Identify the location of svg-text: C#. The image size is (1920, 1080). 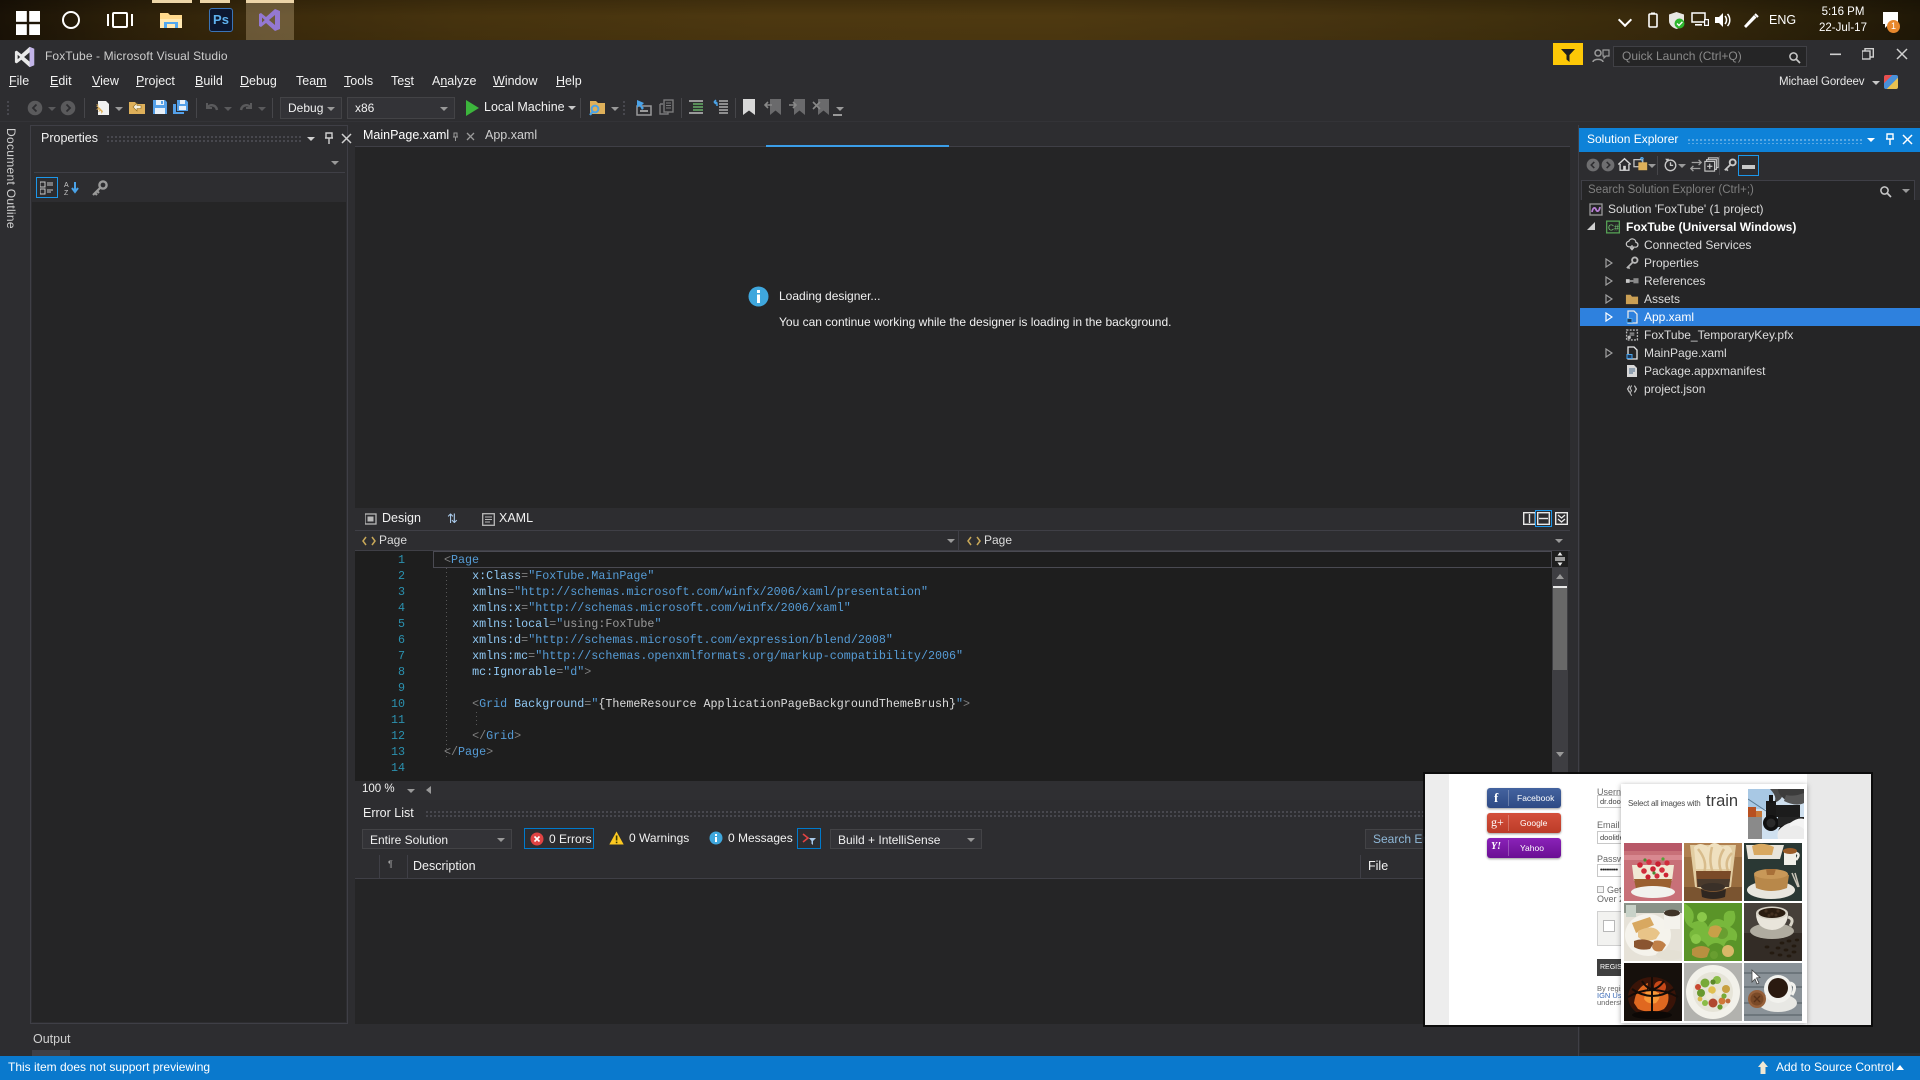
(1613, 227).